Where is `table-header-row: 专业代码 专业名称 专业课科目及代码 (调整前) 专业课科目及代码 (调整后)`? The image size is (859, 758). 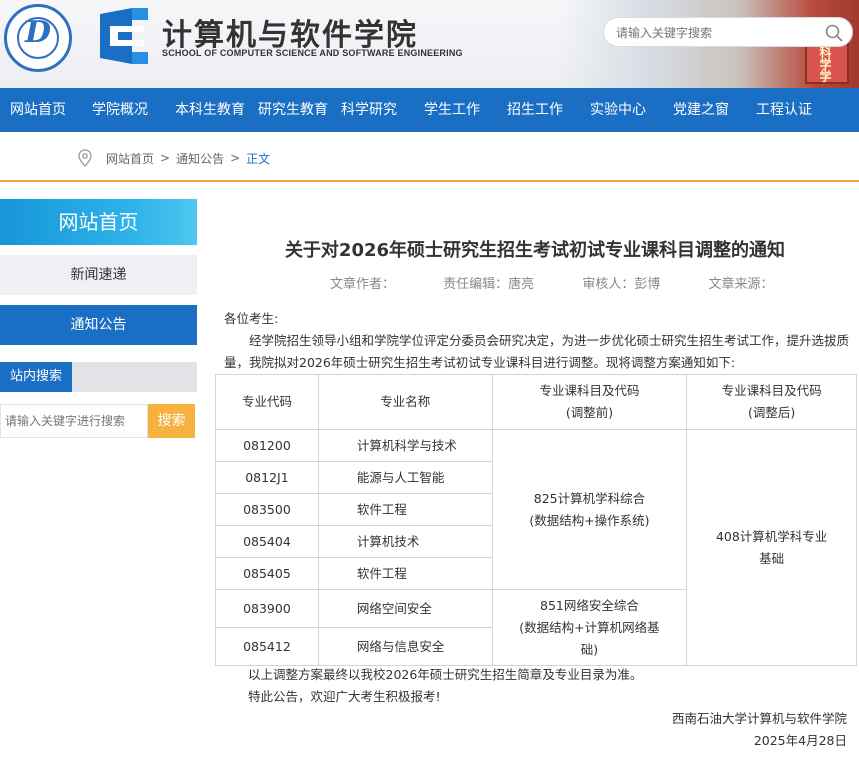 table-header-row: 专业代码 专业名称 专业课科目及代码 (调整前) 专业课科目及代码 (调整后) is located at coordinates (536, 402).